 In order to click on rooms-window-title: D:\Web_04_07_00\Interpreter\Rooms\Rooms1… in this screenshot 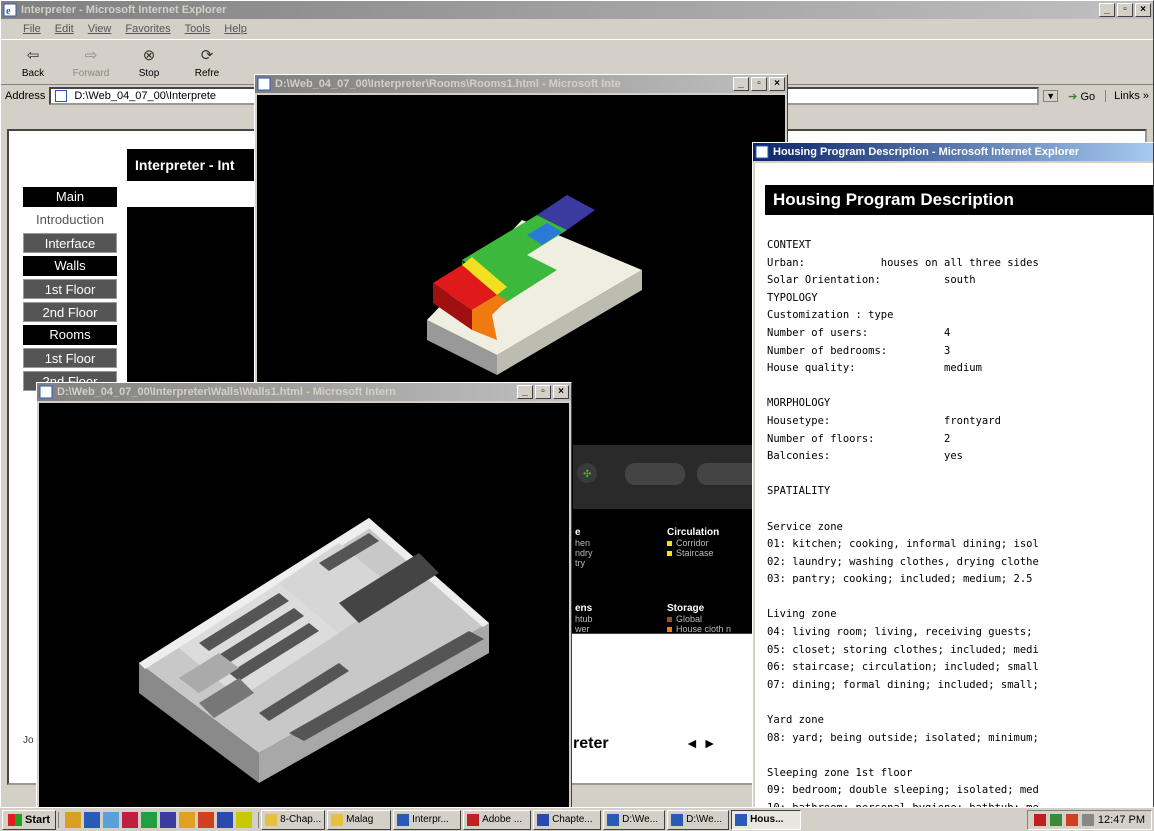, I will do `click(448, 84)`.